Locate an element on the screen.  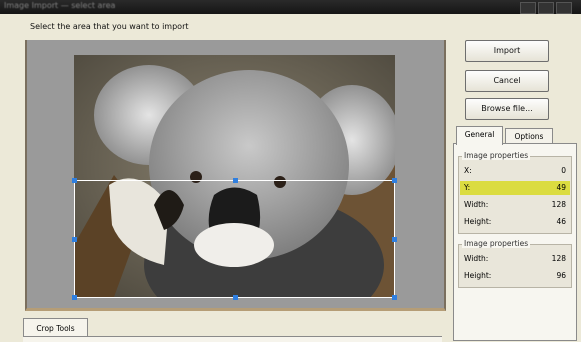
property-row-x: X: 0 is located at coordinates (515, 171).